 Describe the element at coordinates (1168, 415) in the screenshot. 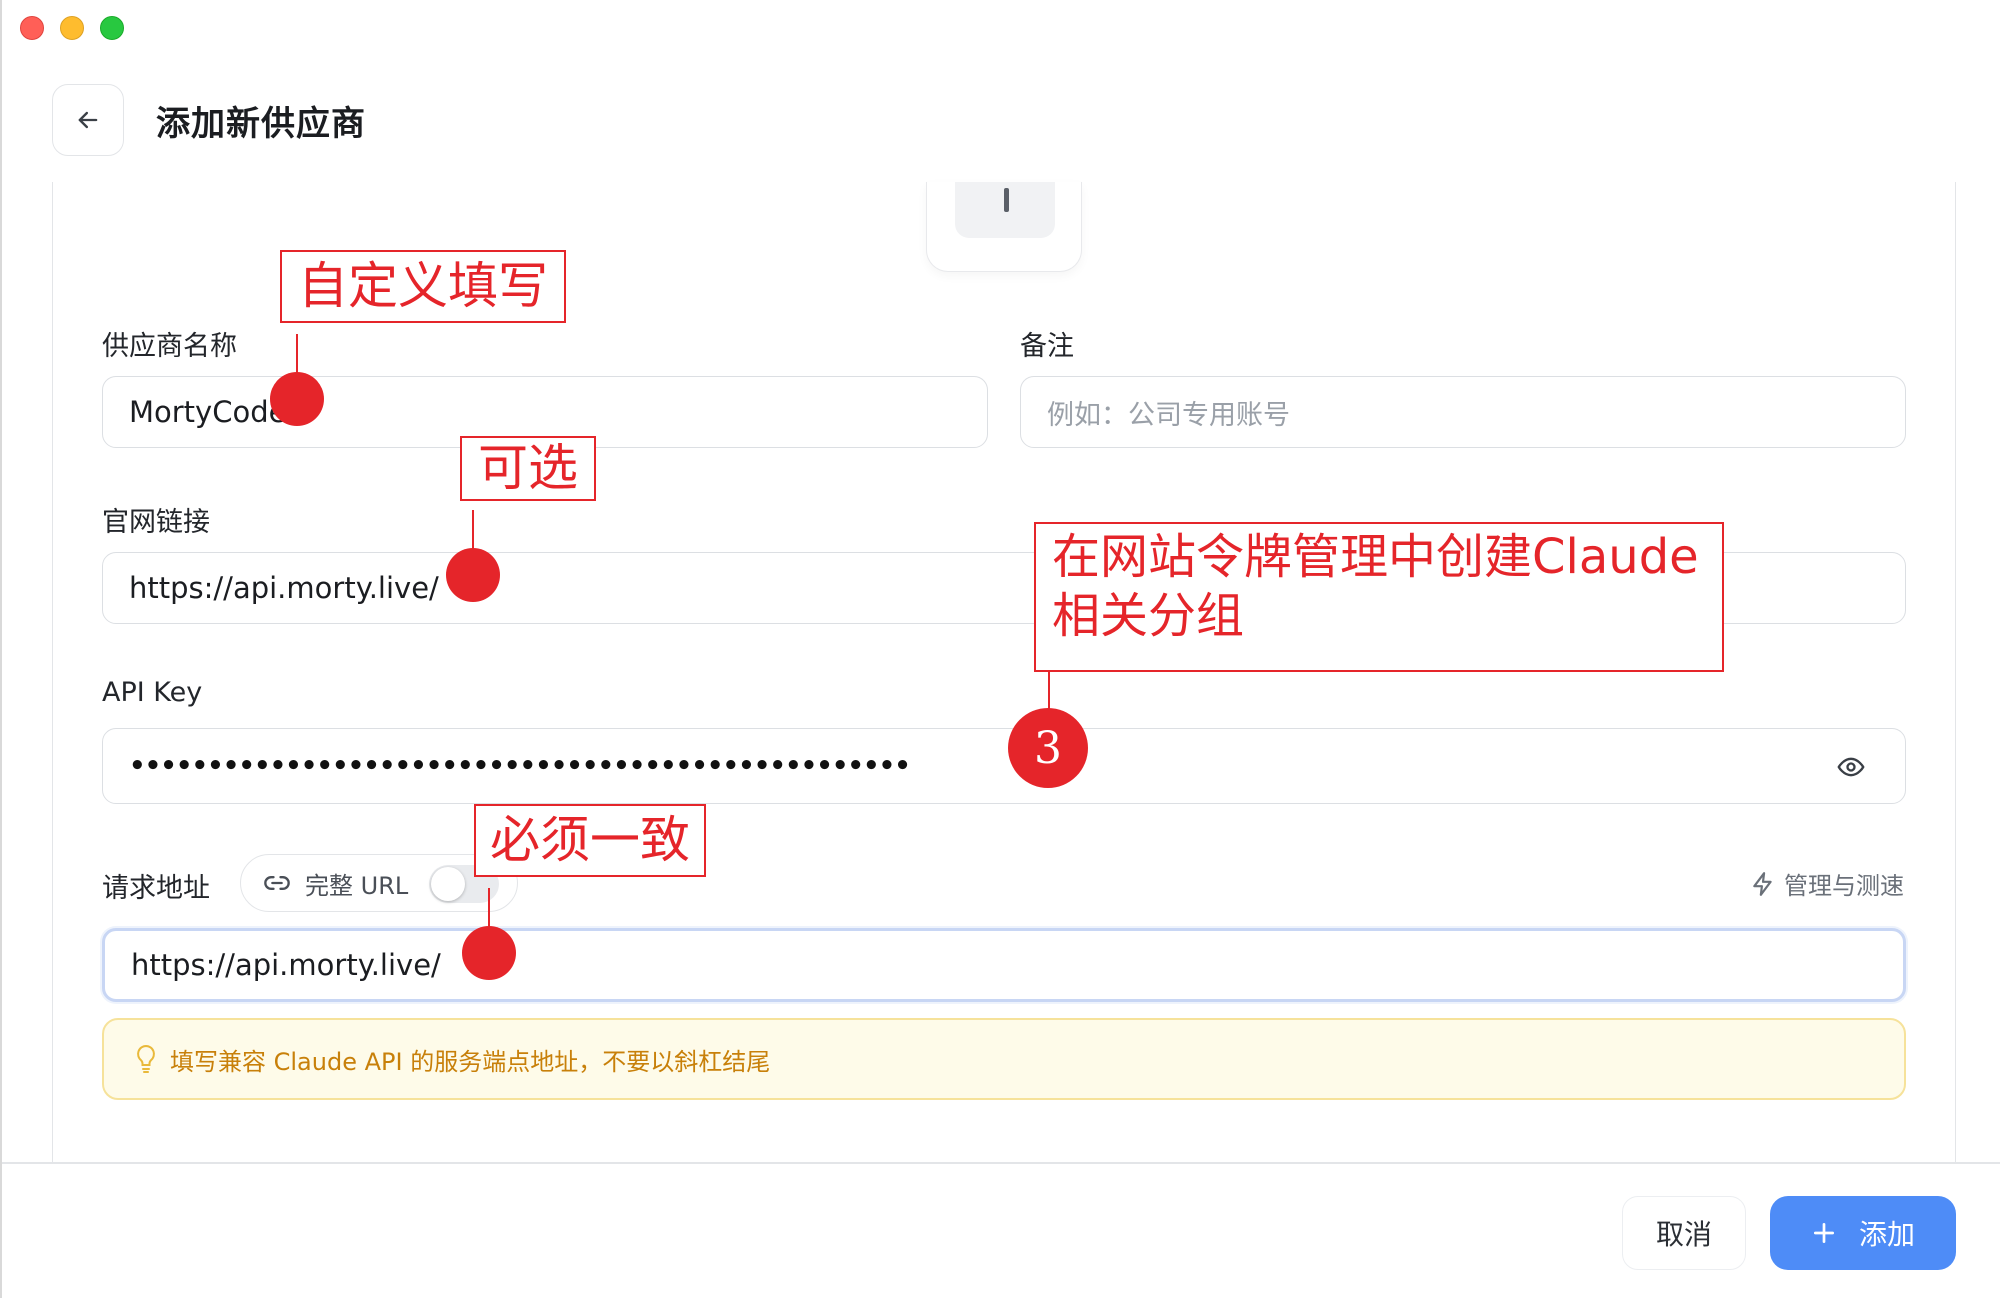

I see `note-placeholder: 例如：公司专用账号` at that location.